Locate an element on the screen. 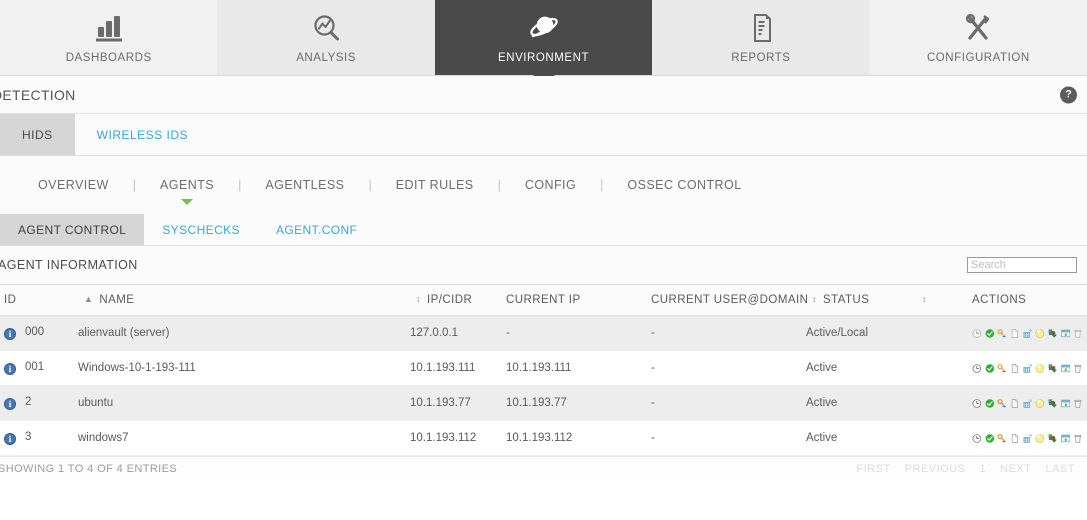 The image size is (1087, 520). link-agentless: AGENTLESS is located at coordinates (304, 185).